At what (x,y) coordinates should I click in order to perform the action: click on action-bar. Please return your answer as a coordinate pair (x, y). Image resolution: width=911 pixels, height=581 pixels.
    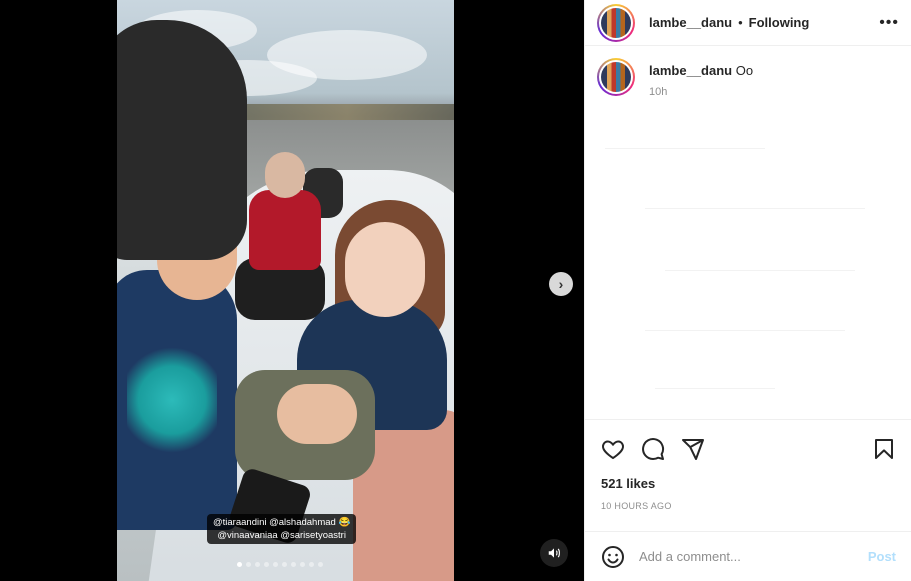
    Looking at the image, I should click on (748, 442).